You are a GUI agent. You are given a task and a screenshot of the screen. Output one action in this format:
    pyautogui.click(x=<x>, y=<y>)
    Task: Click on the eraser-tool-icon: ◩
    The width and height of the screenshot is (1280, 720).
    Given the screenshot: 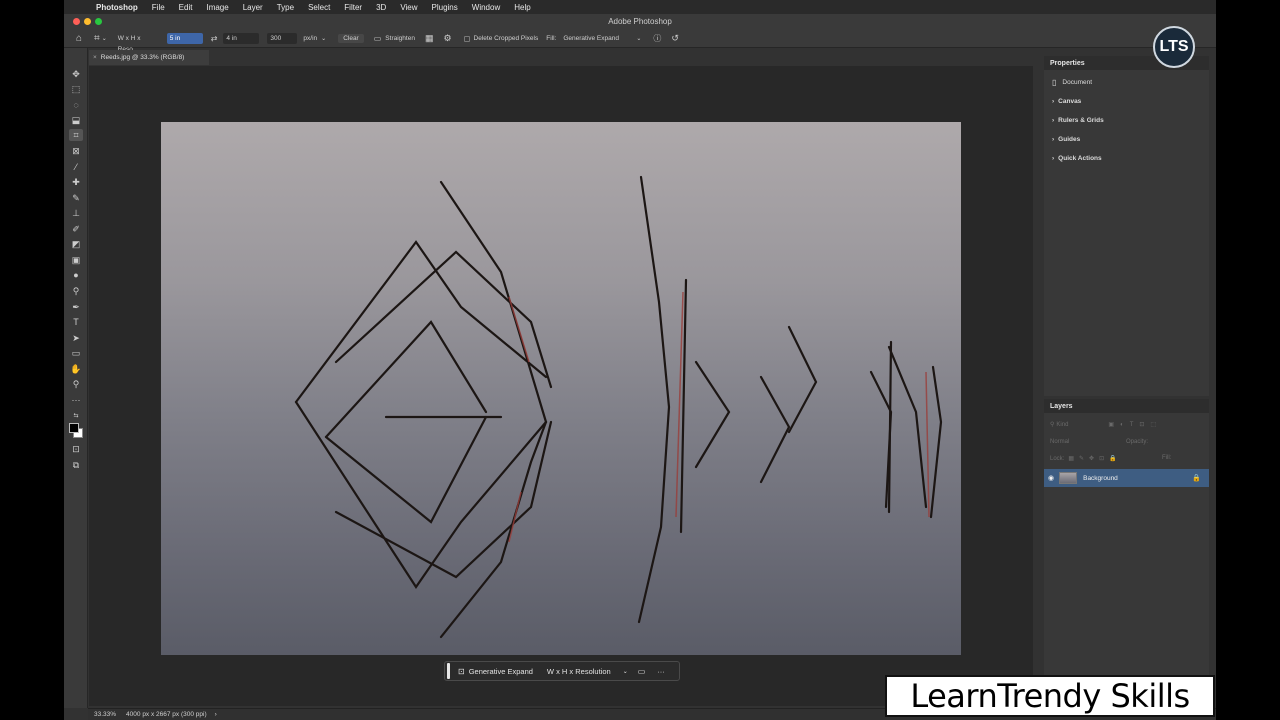 What is the action you would take?
    pyautogui.click(x=76, y=244)
    